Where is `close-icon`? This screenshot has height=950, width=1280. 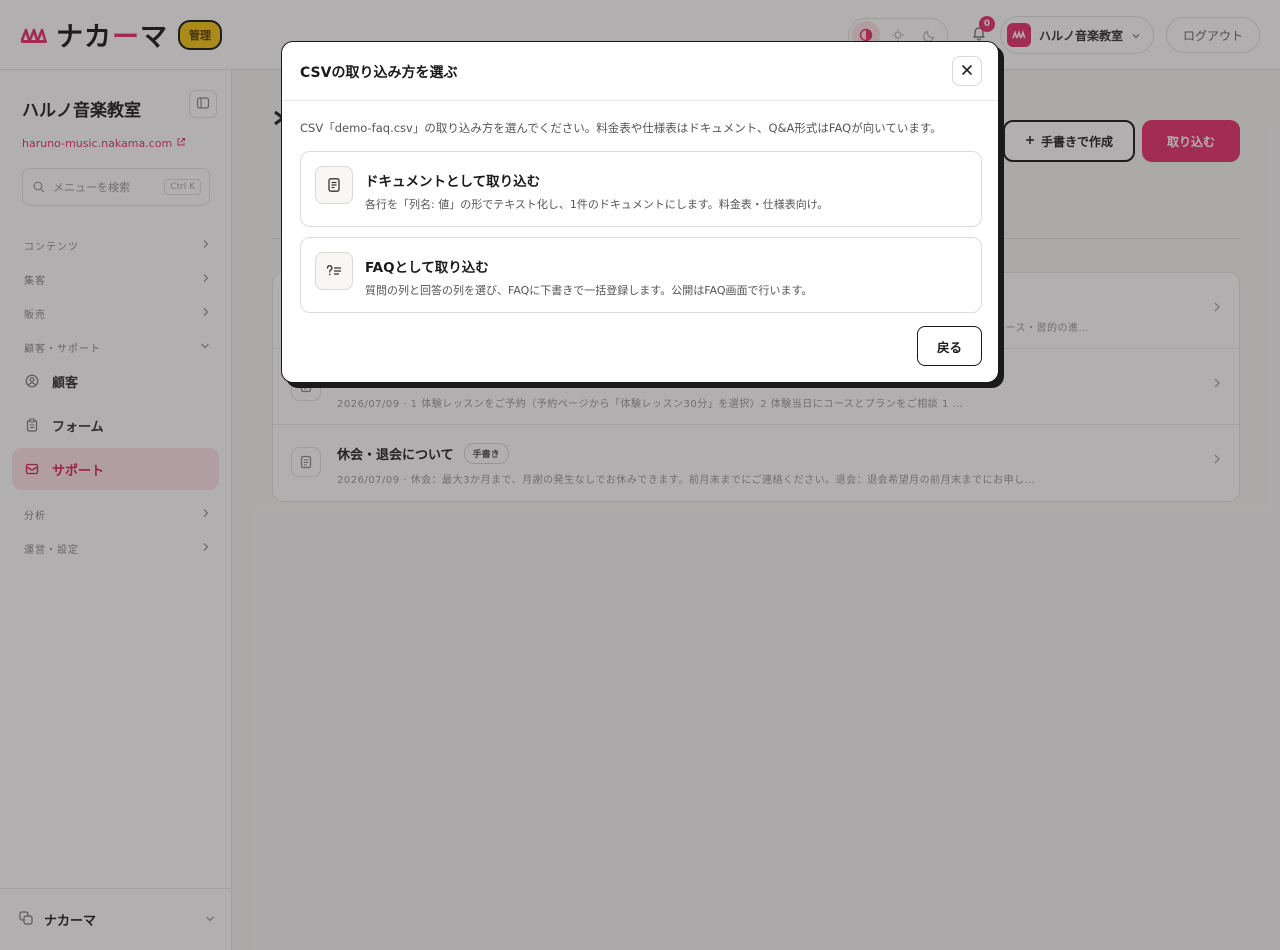
close-icon is located at coordinates (967, 71).